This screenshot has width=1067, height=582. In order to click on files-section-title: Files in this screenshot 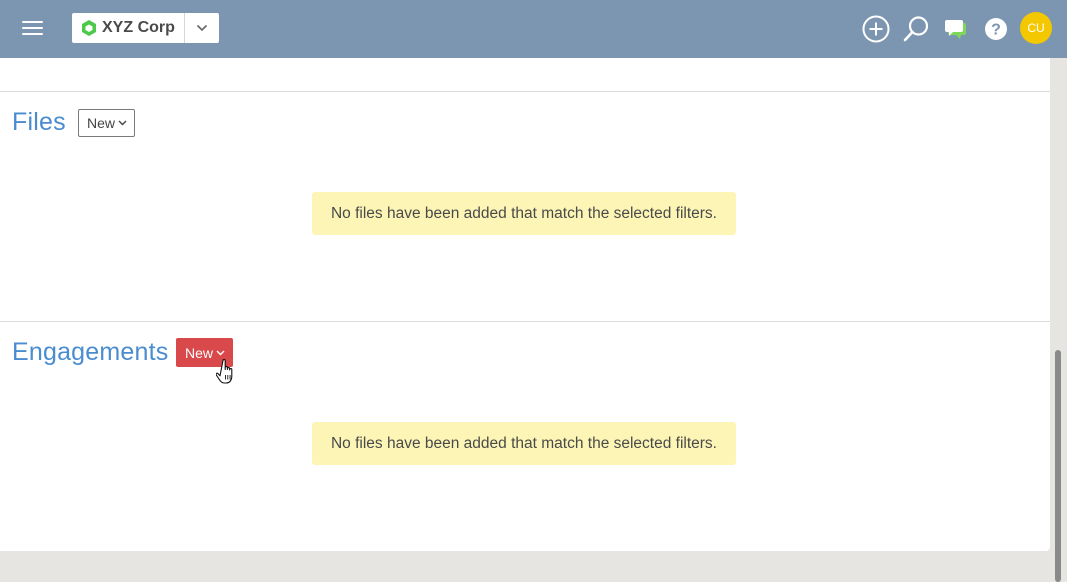, I will do `click(39, 122)`.